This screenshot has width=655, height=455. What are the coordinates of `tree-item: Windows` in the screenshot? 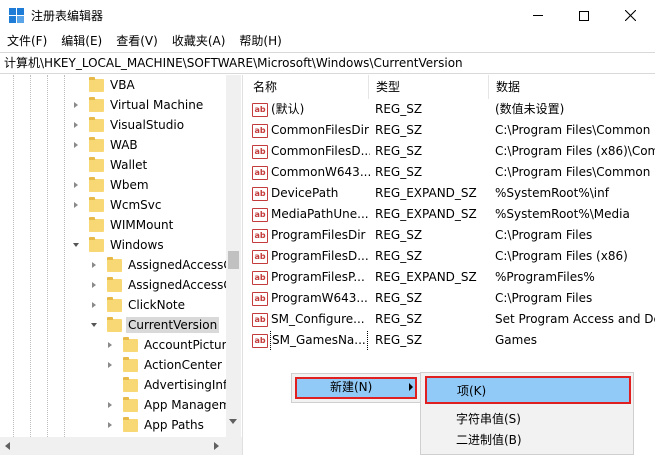 It's located at (119, 245).